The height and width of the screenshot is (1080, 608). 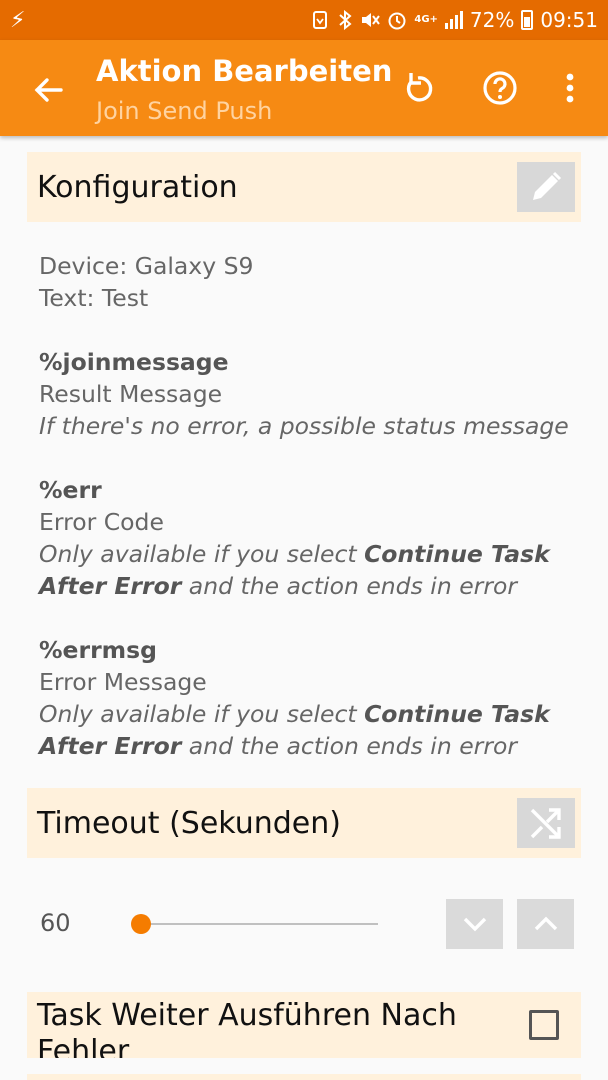 I want to click on decrement-button, so click(x=474, y=924).